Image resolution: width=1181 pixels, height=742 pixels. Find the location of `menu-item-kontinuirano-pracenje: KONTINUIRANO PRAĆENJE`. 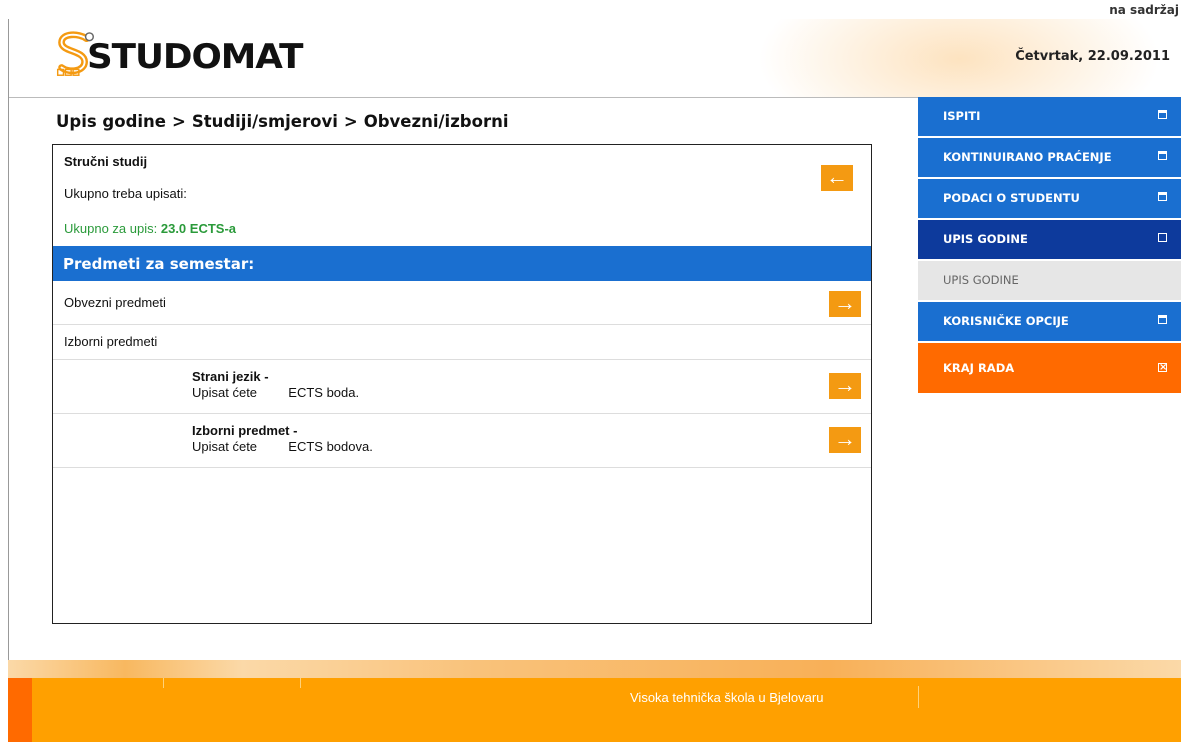

menu-item-kontinuirano-pracenje: KONTINUIRANO PRAĆENJE is located at coordinates (1049, 157).